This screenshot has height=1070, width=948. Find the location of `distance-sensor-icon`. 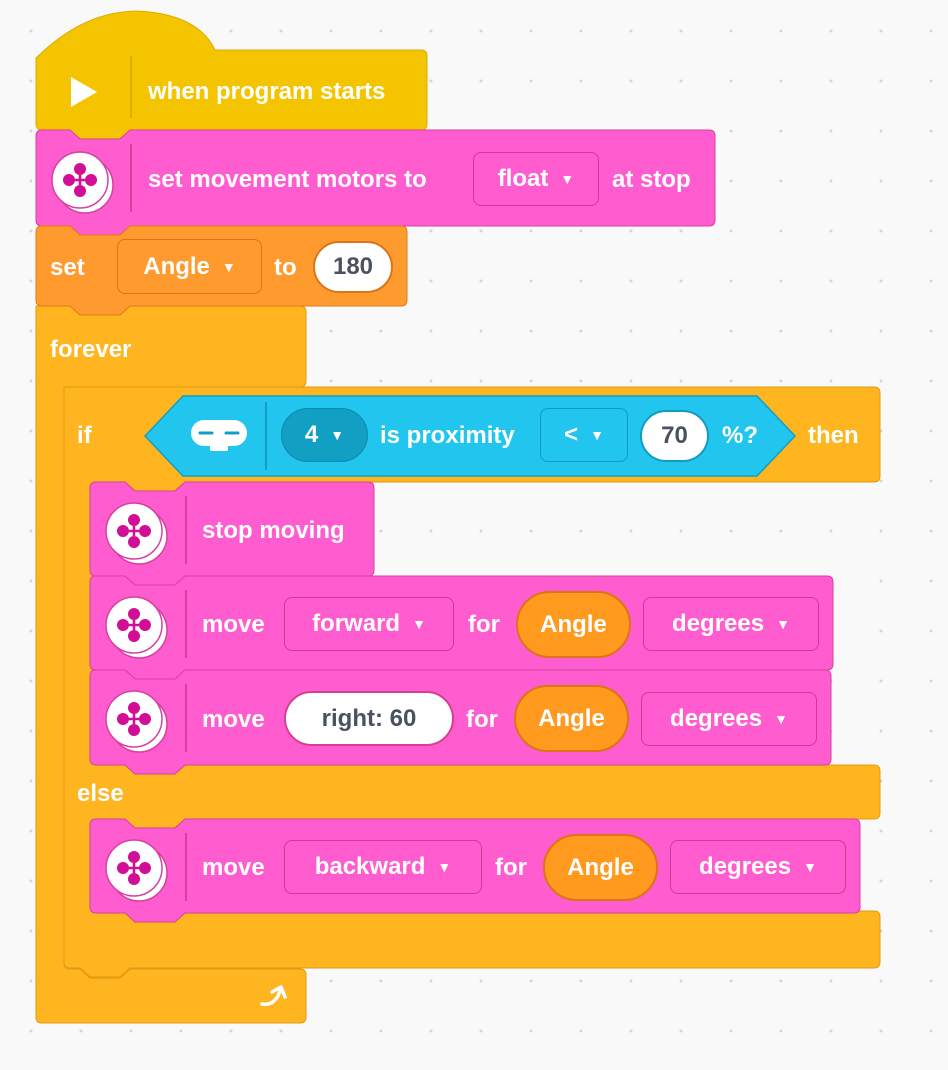

distance-sensor-icon is located at coordinates (219, 435).